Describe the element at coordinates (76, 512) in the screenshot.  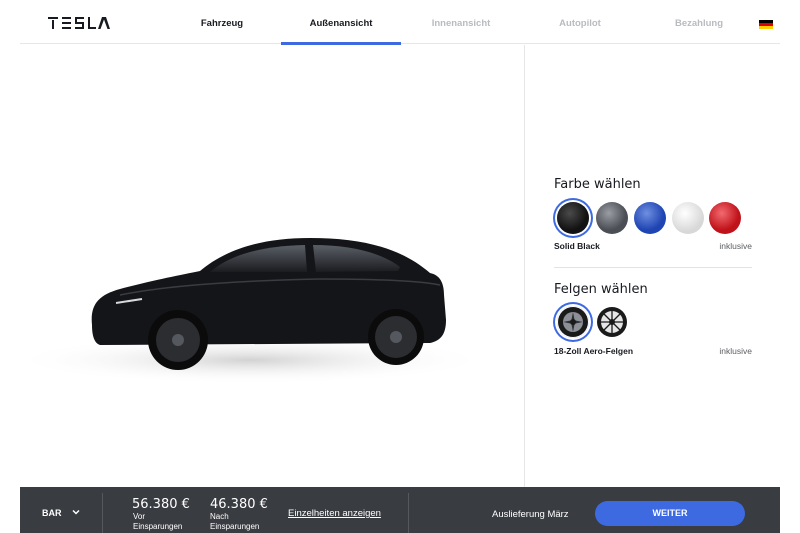
I see `chevron-down-icon` at that location.